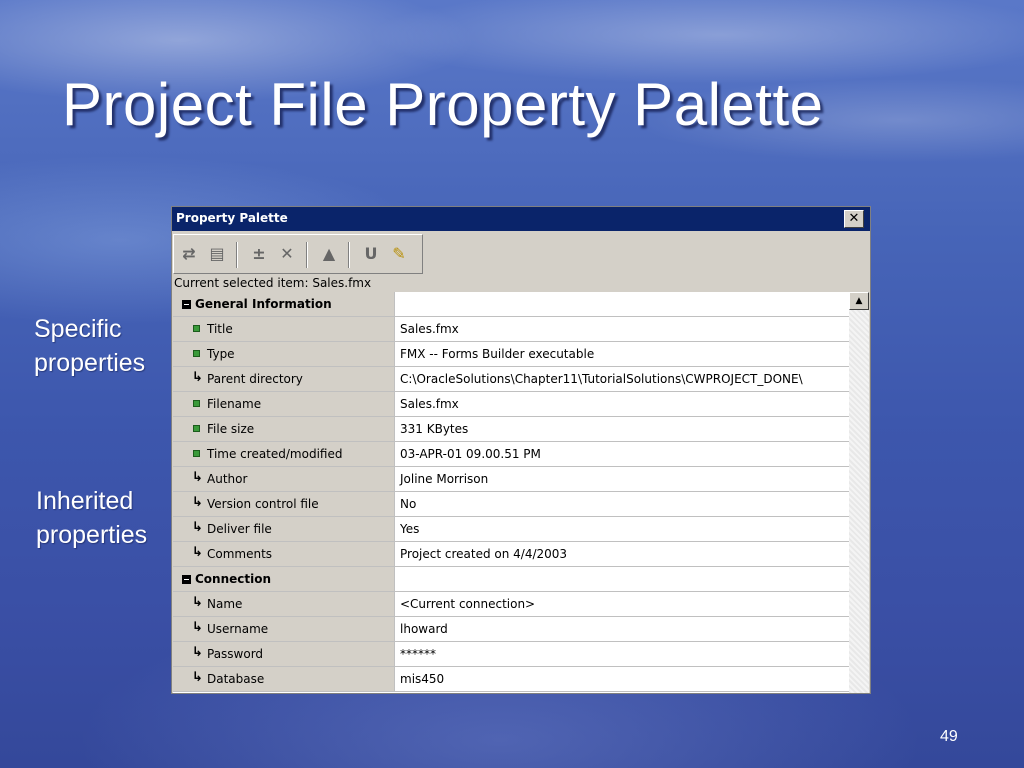  I want to click on property-name-cell: Time created/modified, so click(284, 454).